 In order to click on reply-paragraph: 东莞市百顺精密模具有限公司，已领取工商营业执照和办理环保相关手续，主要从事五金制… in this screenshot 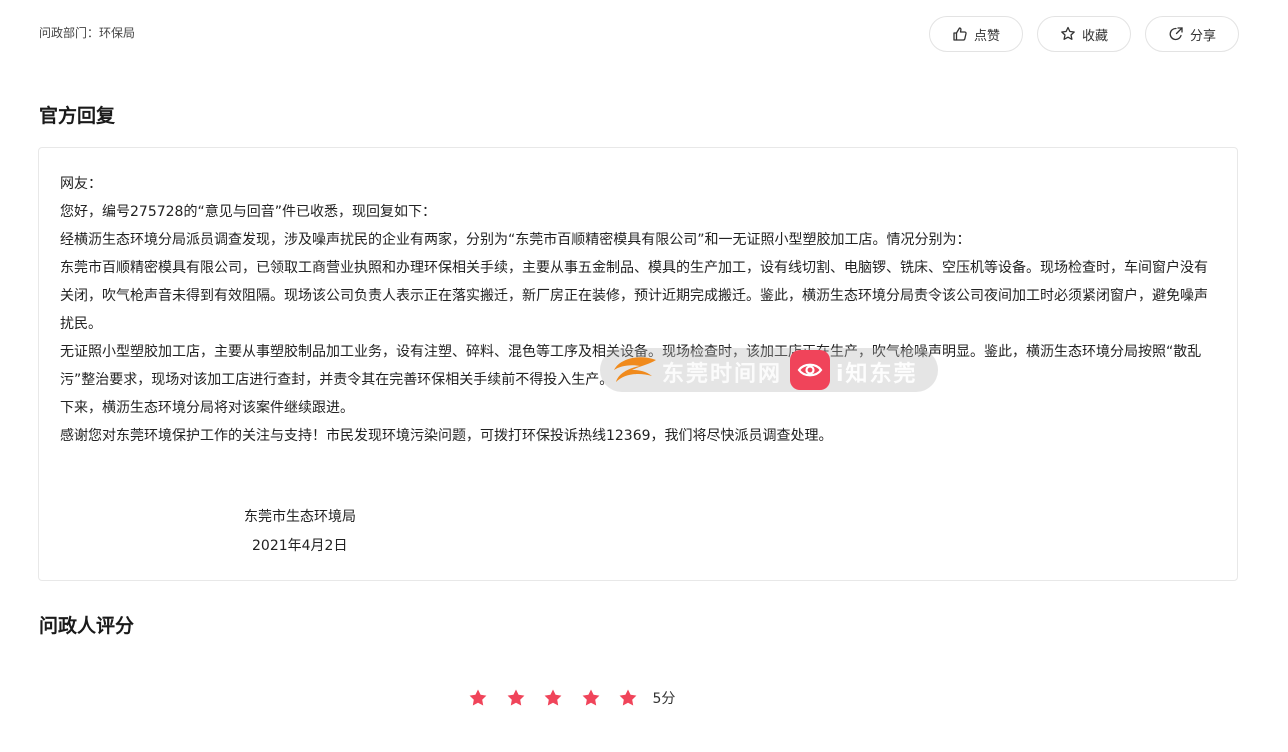, I will do `click(634, 296)`.